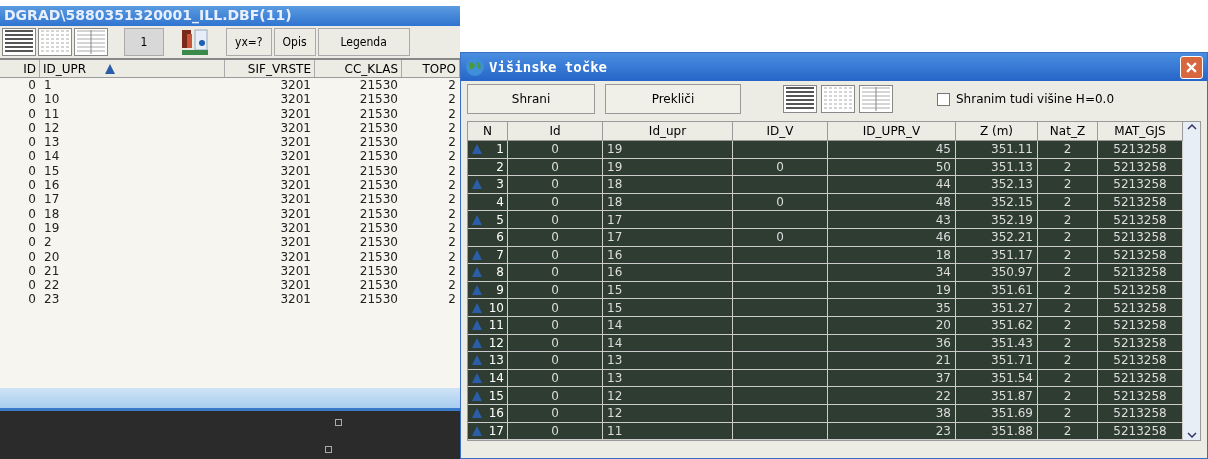 Image resolution: width=1208 pixels, height=459 pixels. I want to click on table-cell-text: 17, so click(52, 199).